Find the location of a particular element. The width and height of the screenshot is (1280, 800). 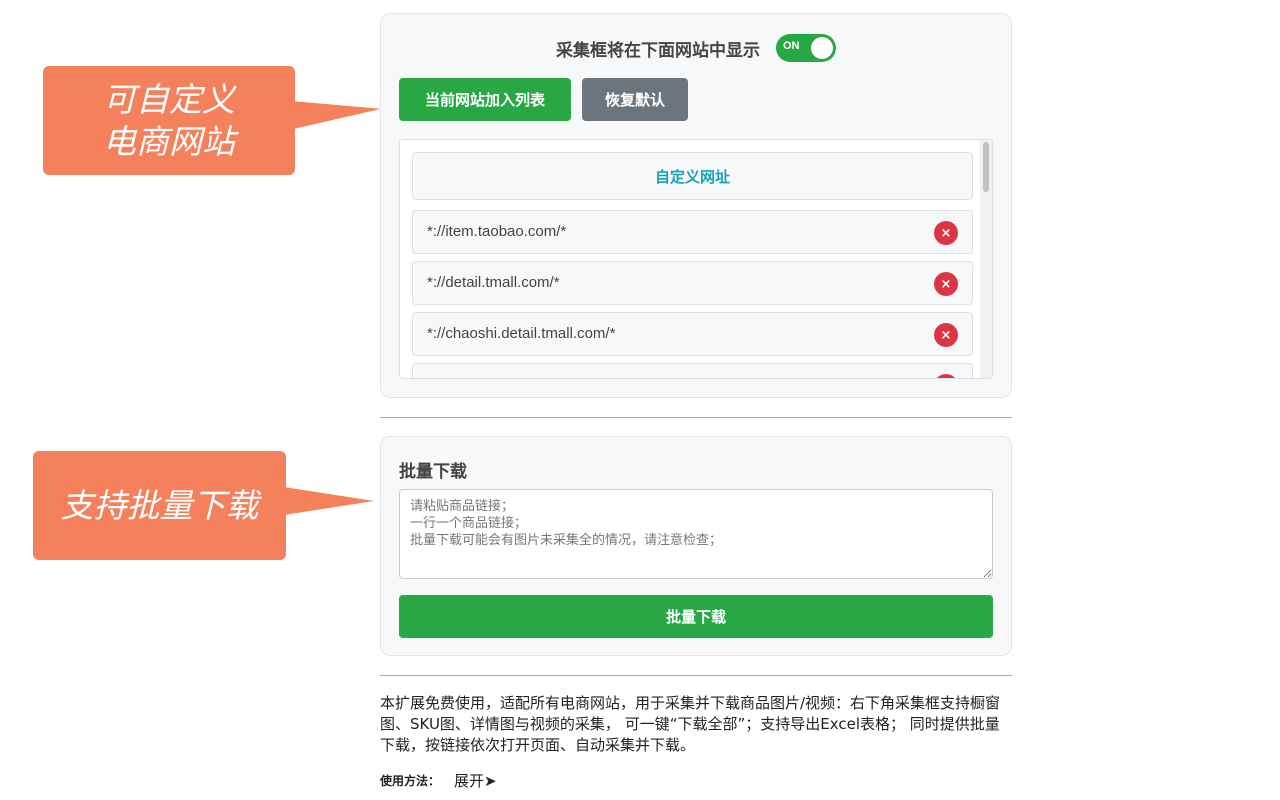

callout-batch-download: 支持批量下载 is located at coordinates (203, 505).